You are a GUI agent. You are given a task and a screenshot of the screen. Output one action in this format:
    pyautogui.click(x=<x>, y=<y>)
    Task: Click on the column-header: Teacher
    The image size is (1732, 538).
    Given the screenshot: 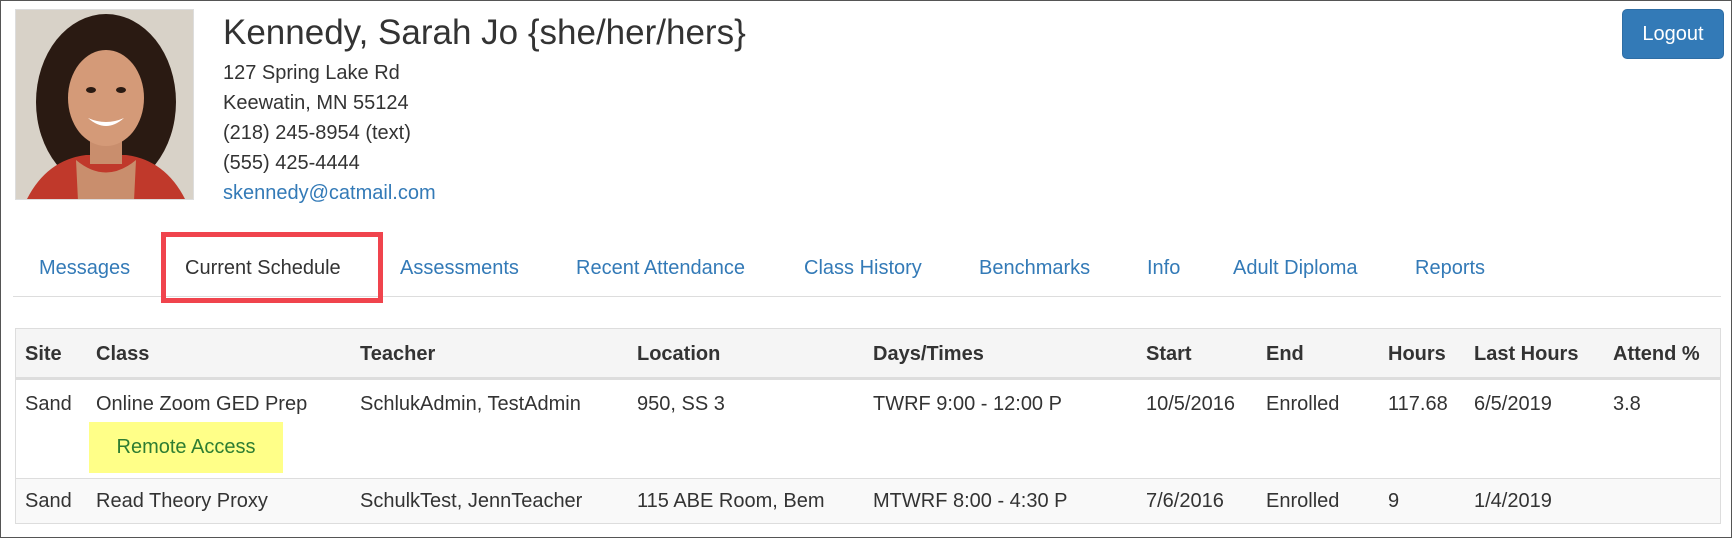 What is the action you would take?
    pyautogui.click(x=398, y=354)
    